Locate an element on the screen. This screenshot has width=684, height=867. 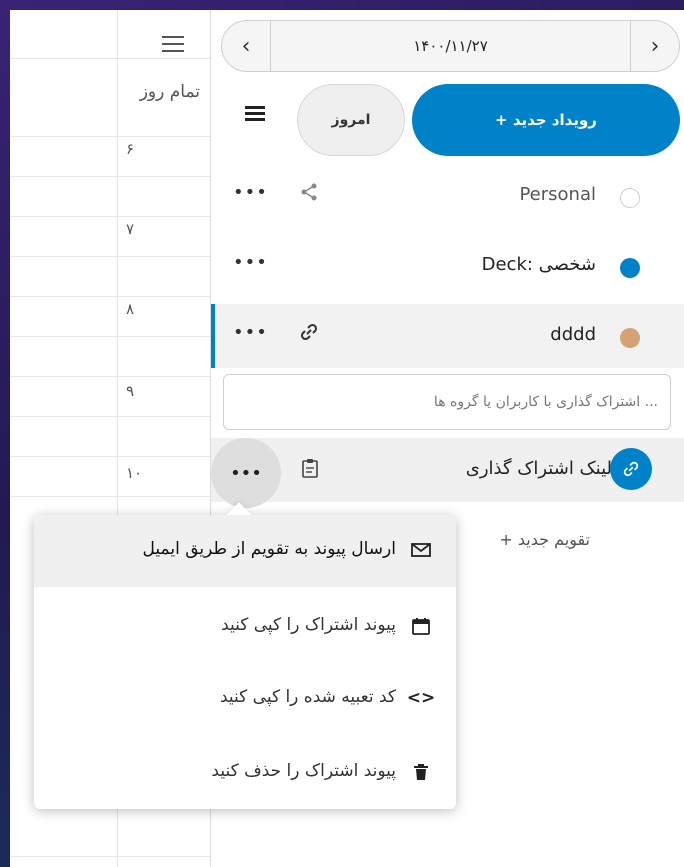
new-calendar-button: + تقویم جدید is located at coordinates (544, 539).